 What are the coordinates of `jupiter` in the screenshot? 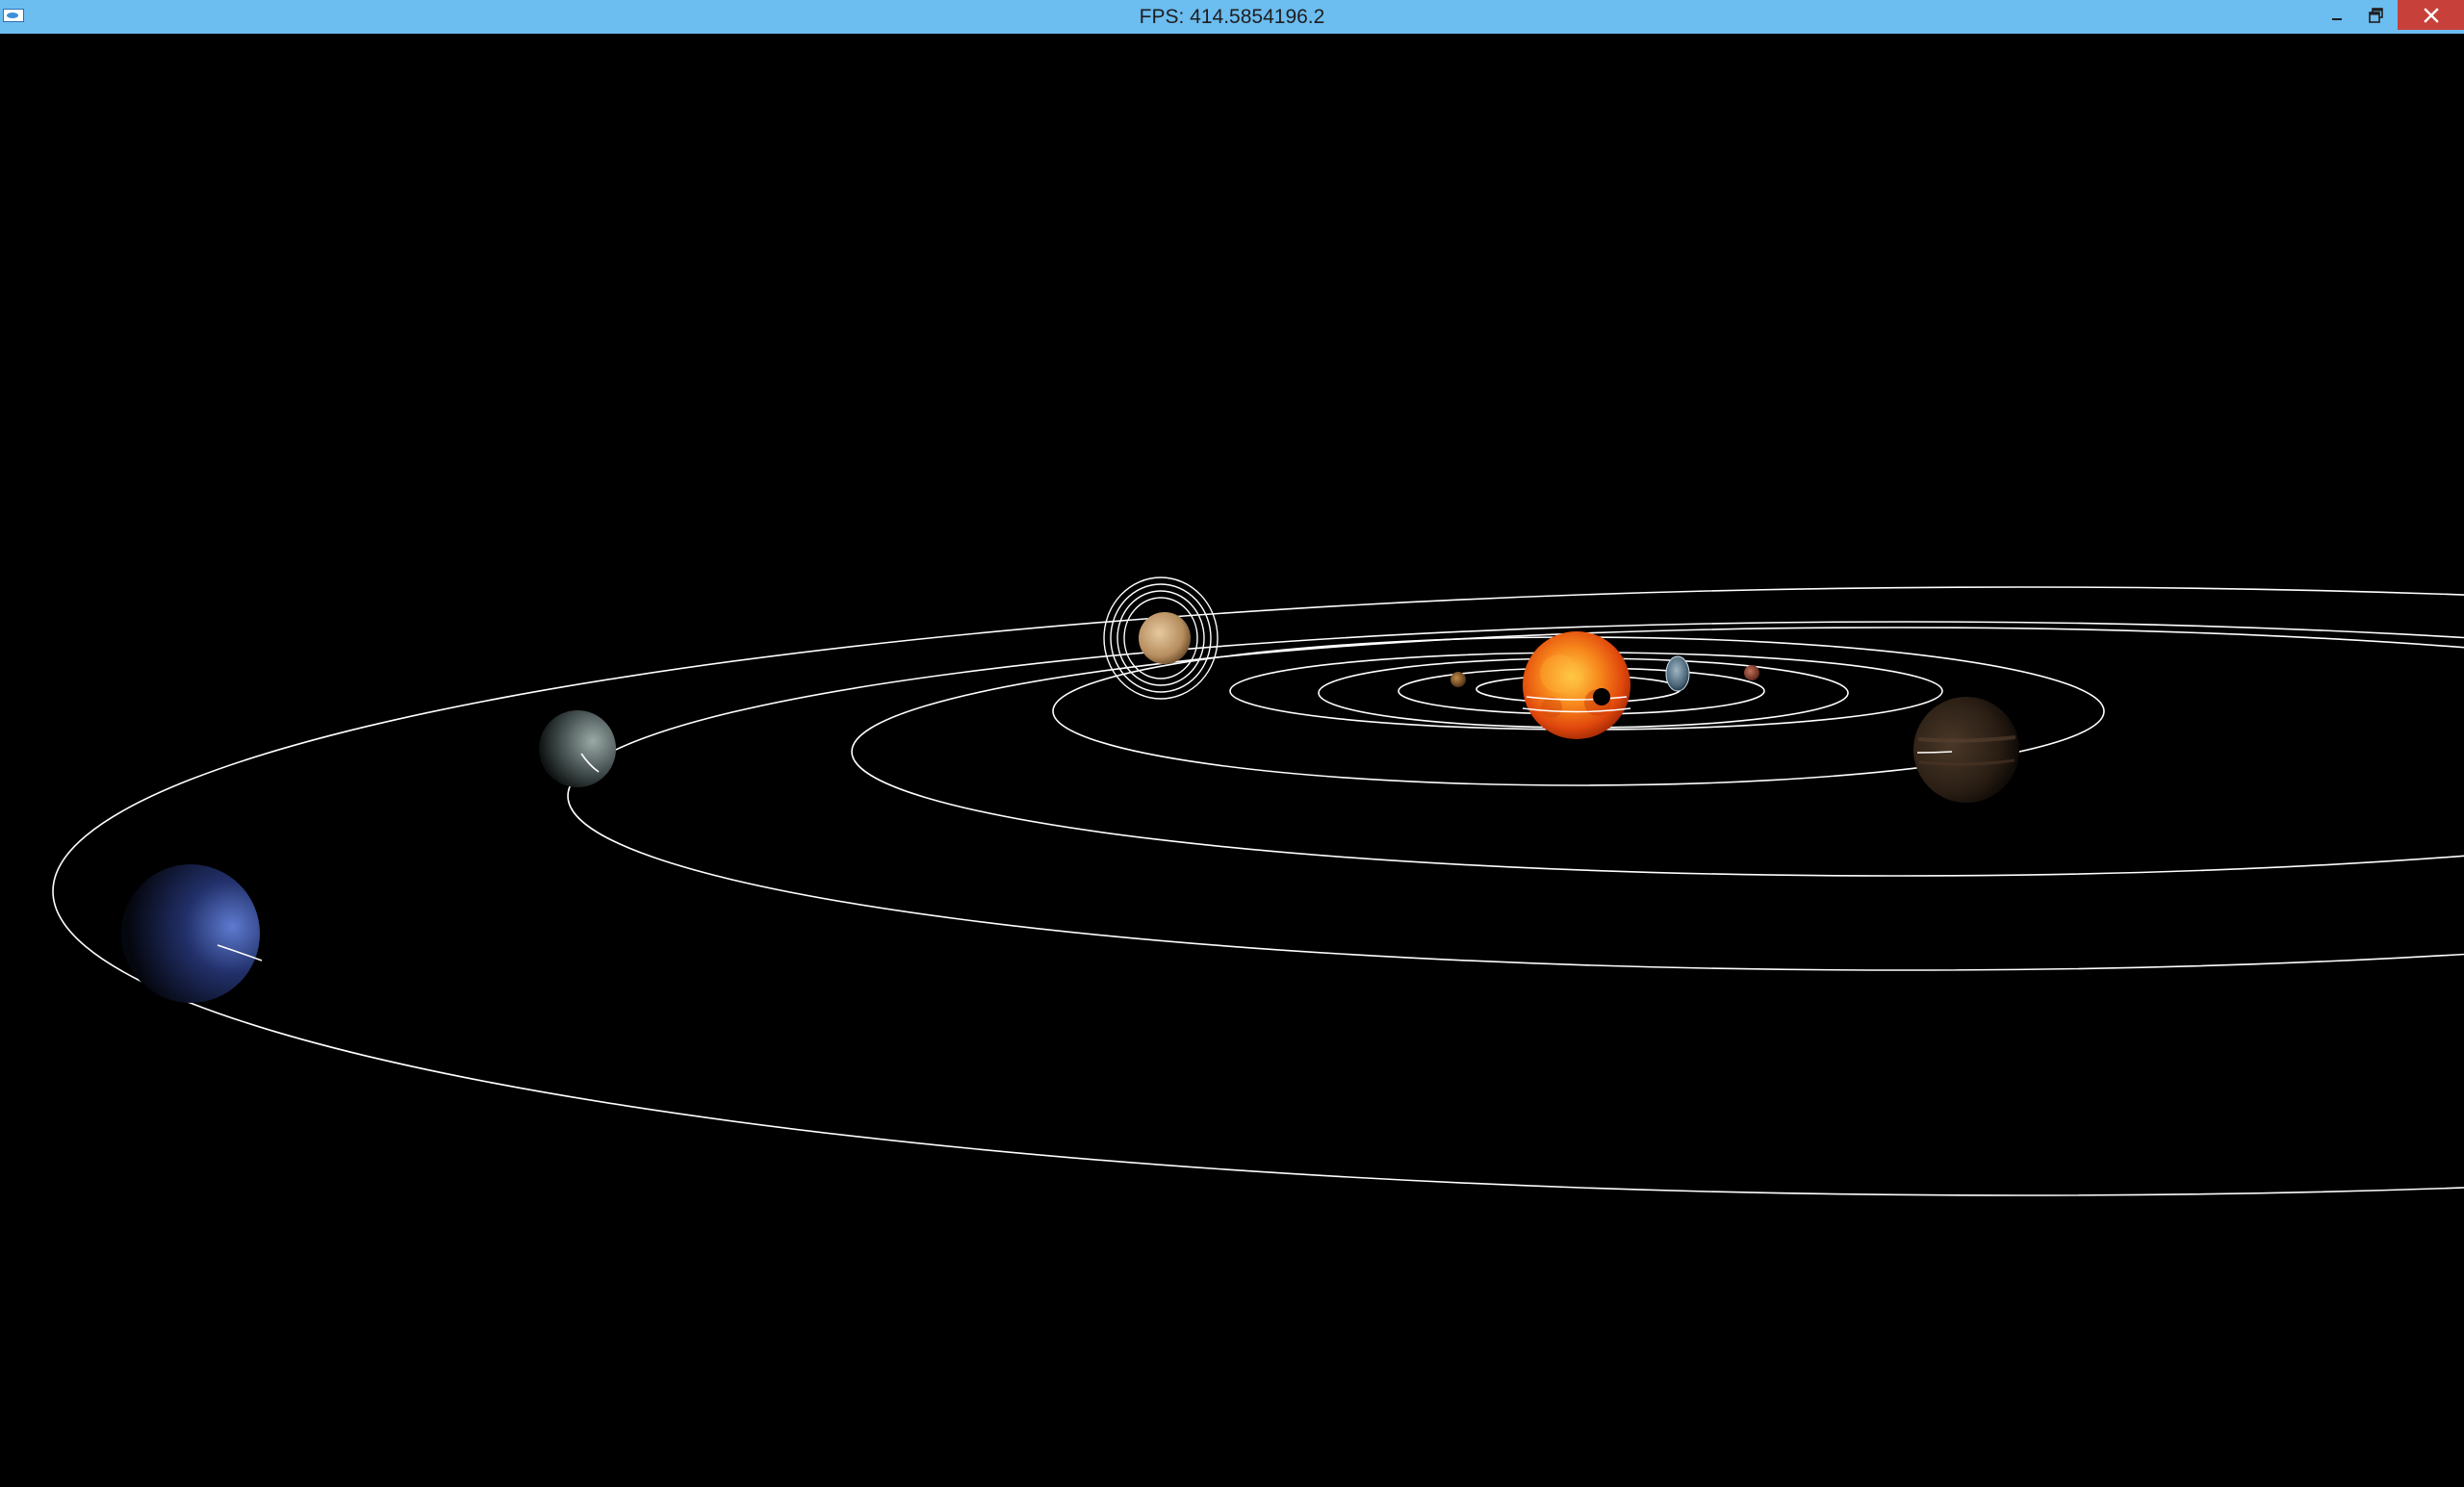 It's located at (1966, 750).